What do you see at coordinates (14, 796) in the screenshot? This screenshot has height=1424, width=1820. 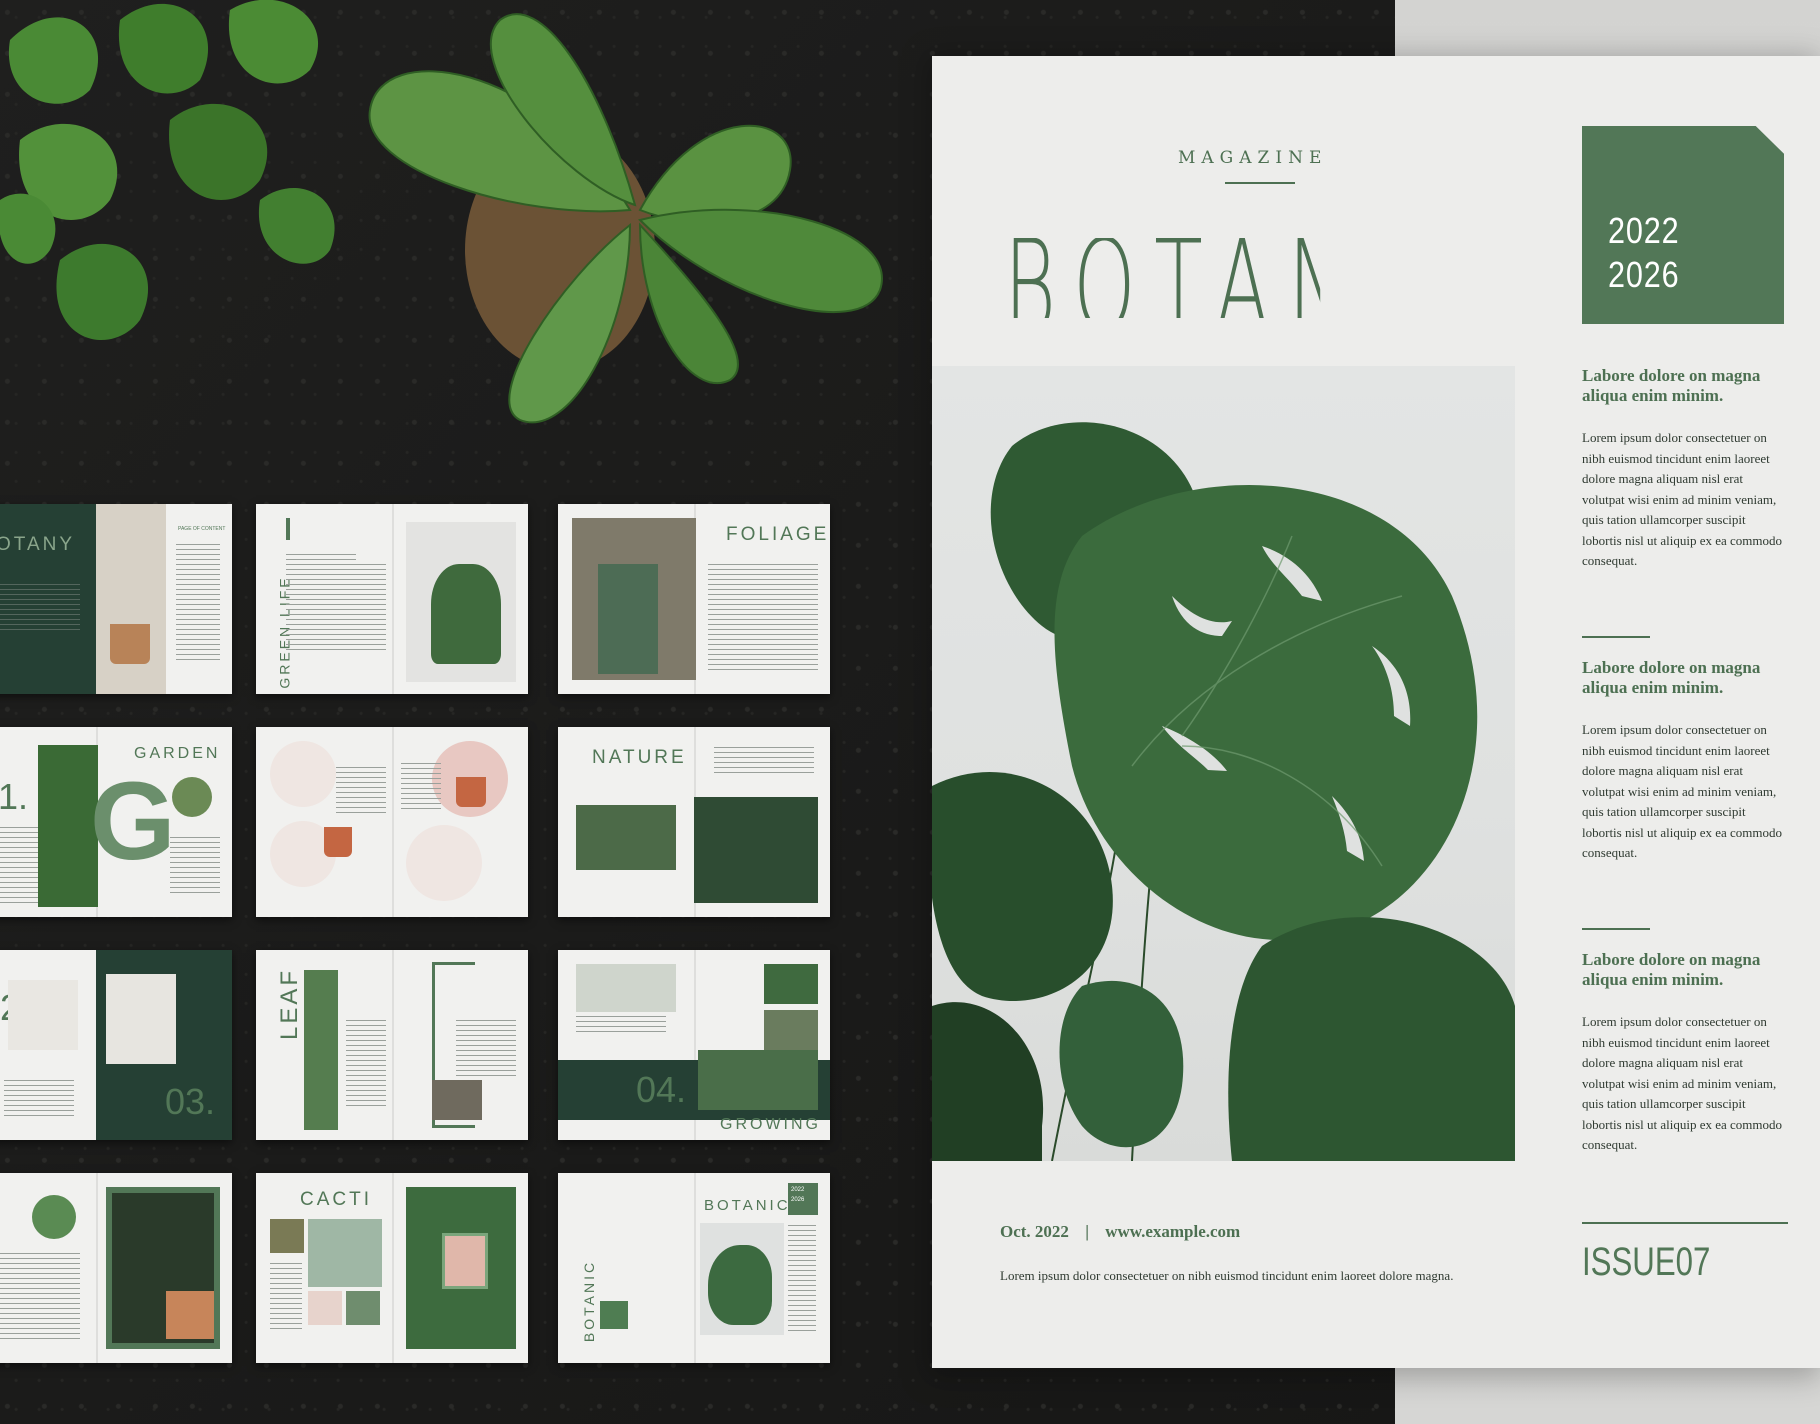 I see `spread-garden-number: 1.` at bounding box center [14, 796].